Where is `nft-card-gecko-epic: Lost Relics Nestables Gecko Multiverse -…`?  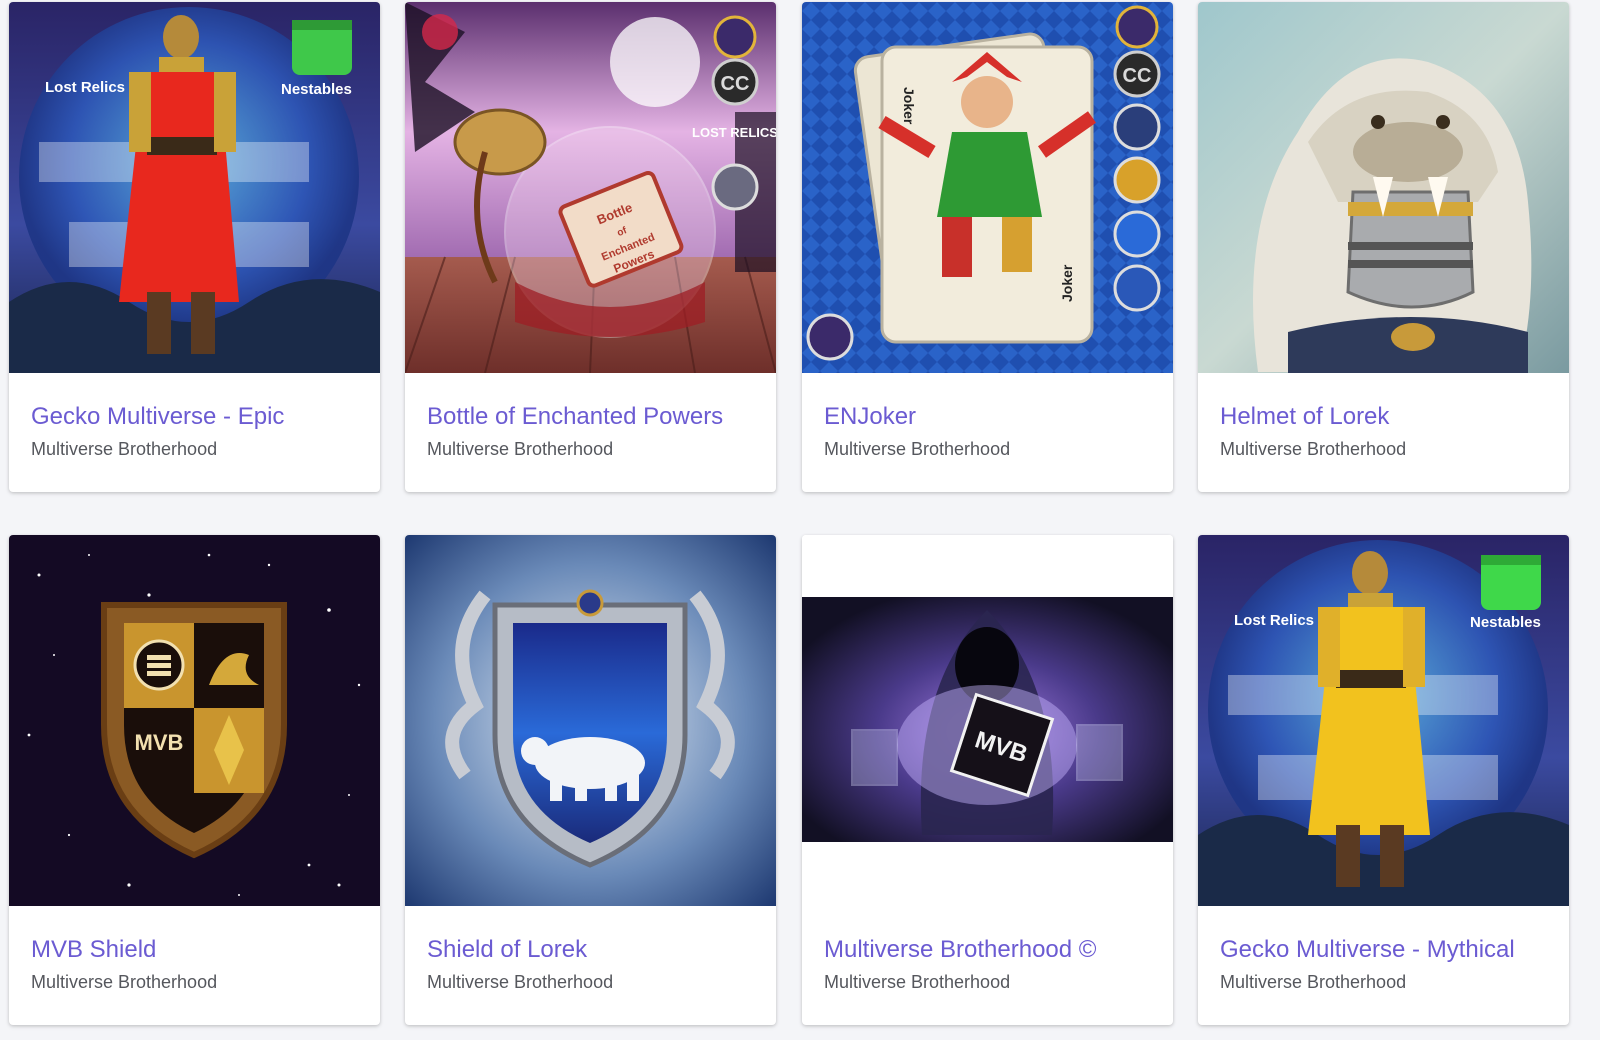
nft-card-gecko-epic: Lost Relics Nestables Gecko Multiverse -… is located at coordinates (194, 247).